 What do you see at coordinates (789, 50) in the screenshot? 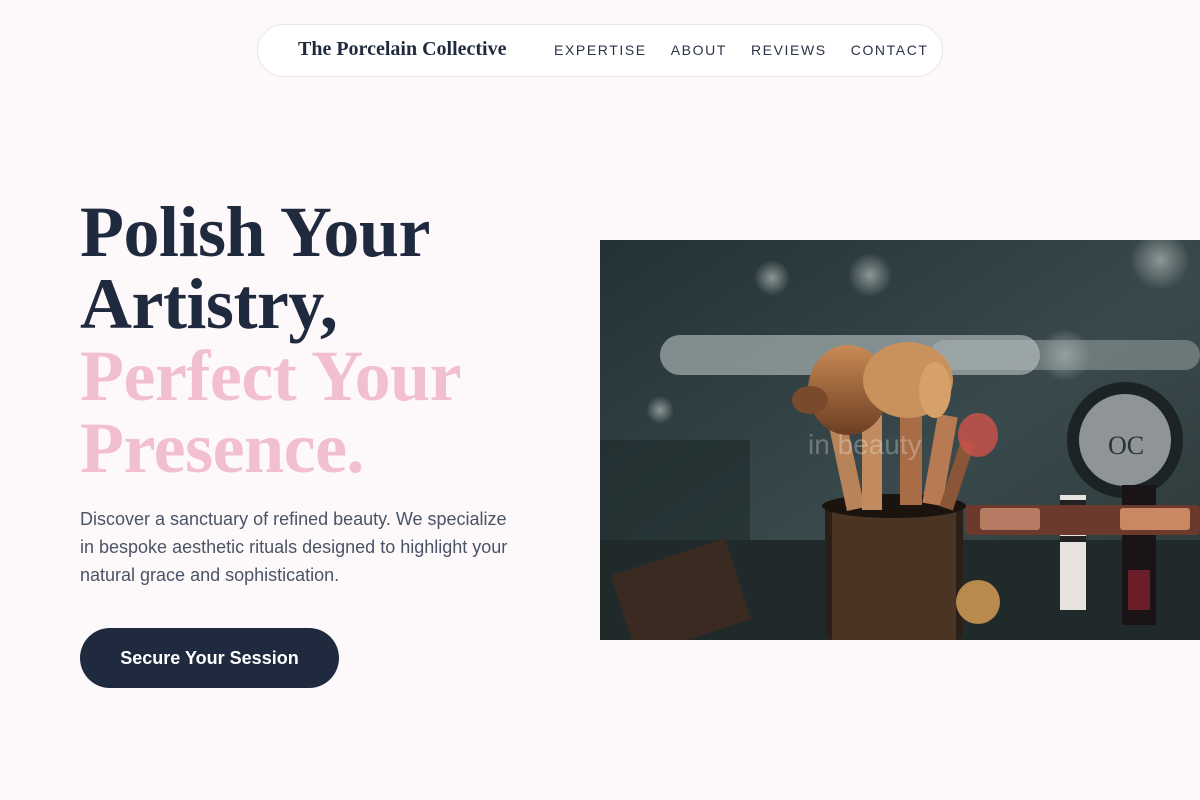
I see `nav-link-reviews: REVIEWS` at bounding box center [789, 50].